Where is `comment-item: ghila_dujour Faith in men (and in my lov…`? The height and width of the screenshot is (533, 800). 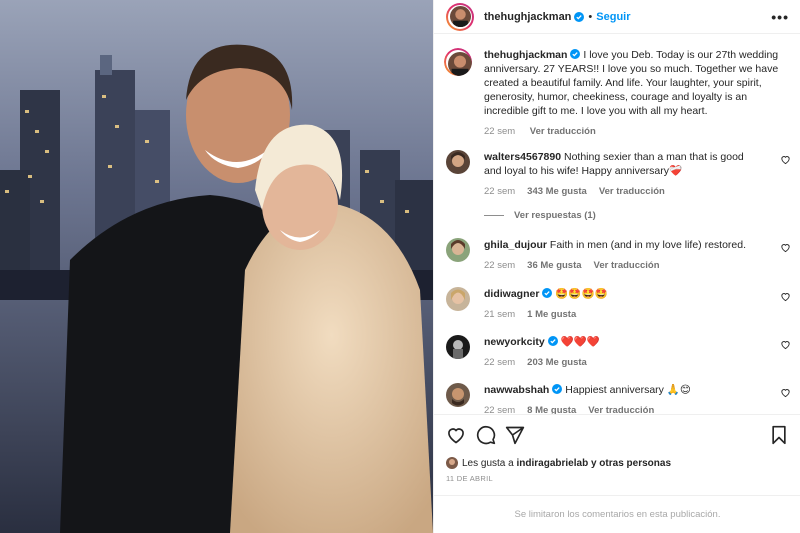
comment-item: ghila_dujour Faith in men (and in my lov… is located at coordinates (618, 254).